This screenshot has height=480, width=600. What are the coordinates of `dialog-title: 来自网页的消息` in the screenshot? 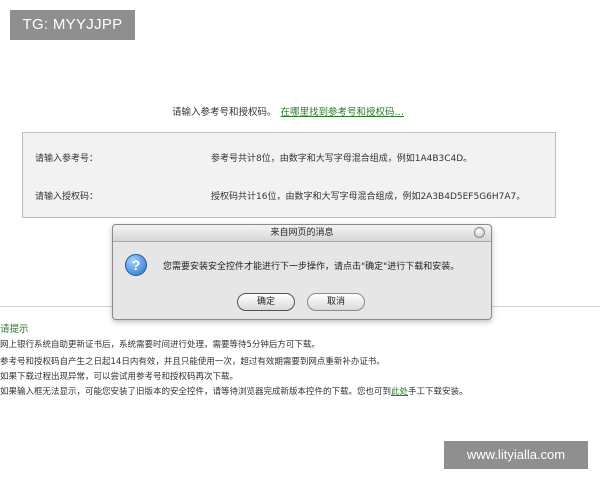 It's located at (302, 233).